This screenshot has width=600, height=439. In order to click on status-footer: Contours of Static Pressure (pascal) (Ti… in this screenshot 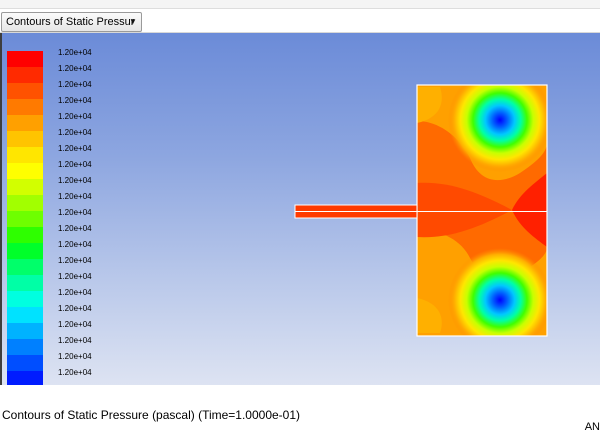, I will do `click(300, 412)`.